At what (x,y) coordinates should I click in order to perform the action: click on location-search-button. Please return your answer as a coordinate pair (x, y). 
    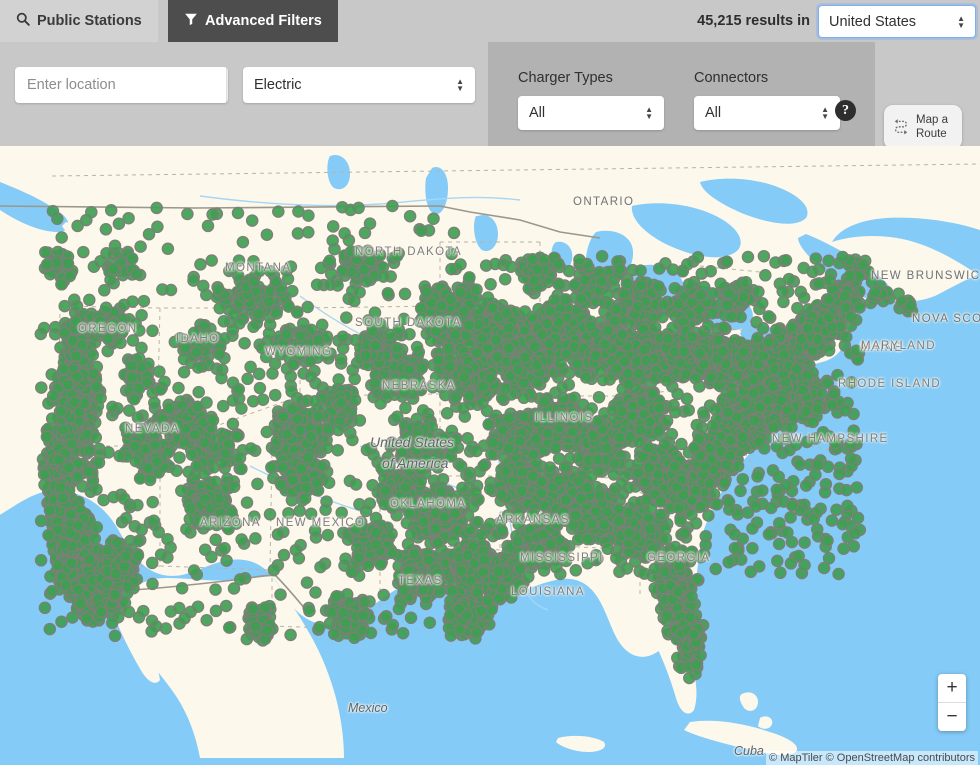
    Looking at the image, I should click on (227, 85).